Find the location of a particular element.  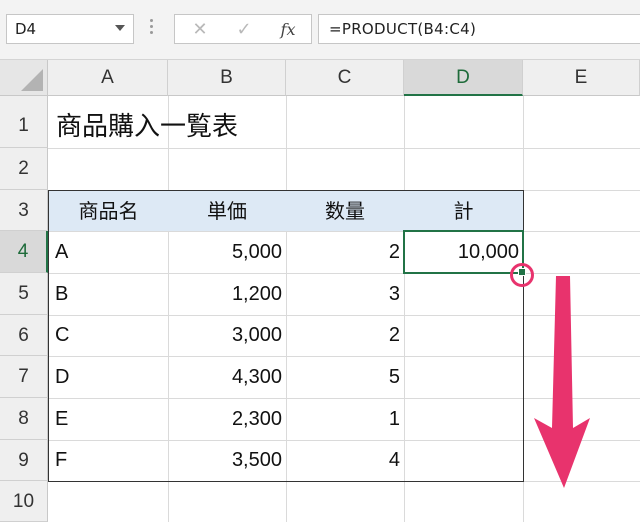

formula-buttons: ✕ ✓ fx is located at coordinates (243, 29).